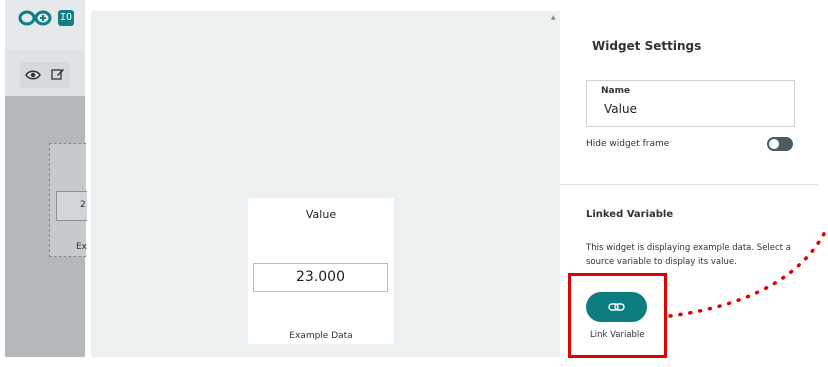 The image size is (828, 367). I want to click on scroll-up-arrow-icon: ▲, so click(553, 17).